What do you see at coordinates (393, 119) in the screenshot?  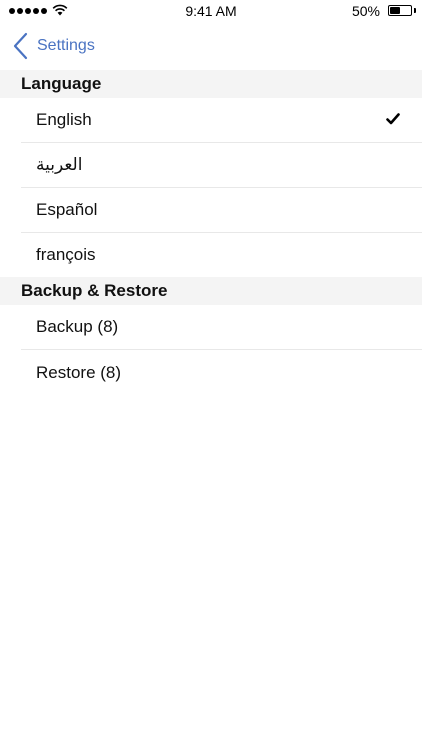 I see `checkmark-icon` at bounding box center [393, 119].